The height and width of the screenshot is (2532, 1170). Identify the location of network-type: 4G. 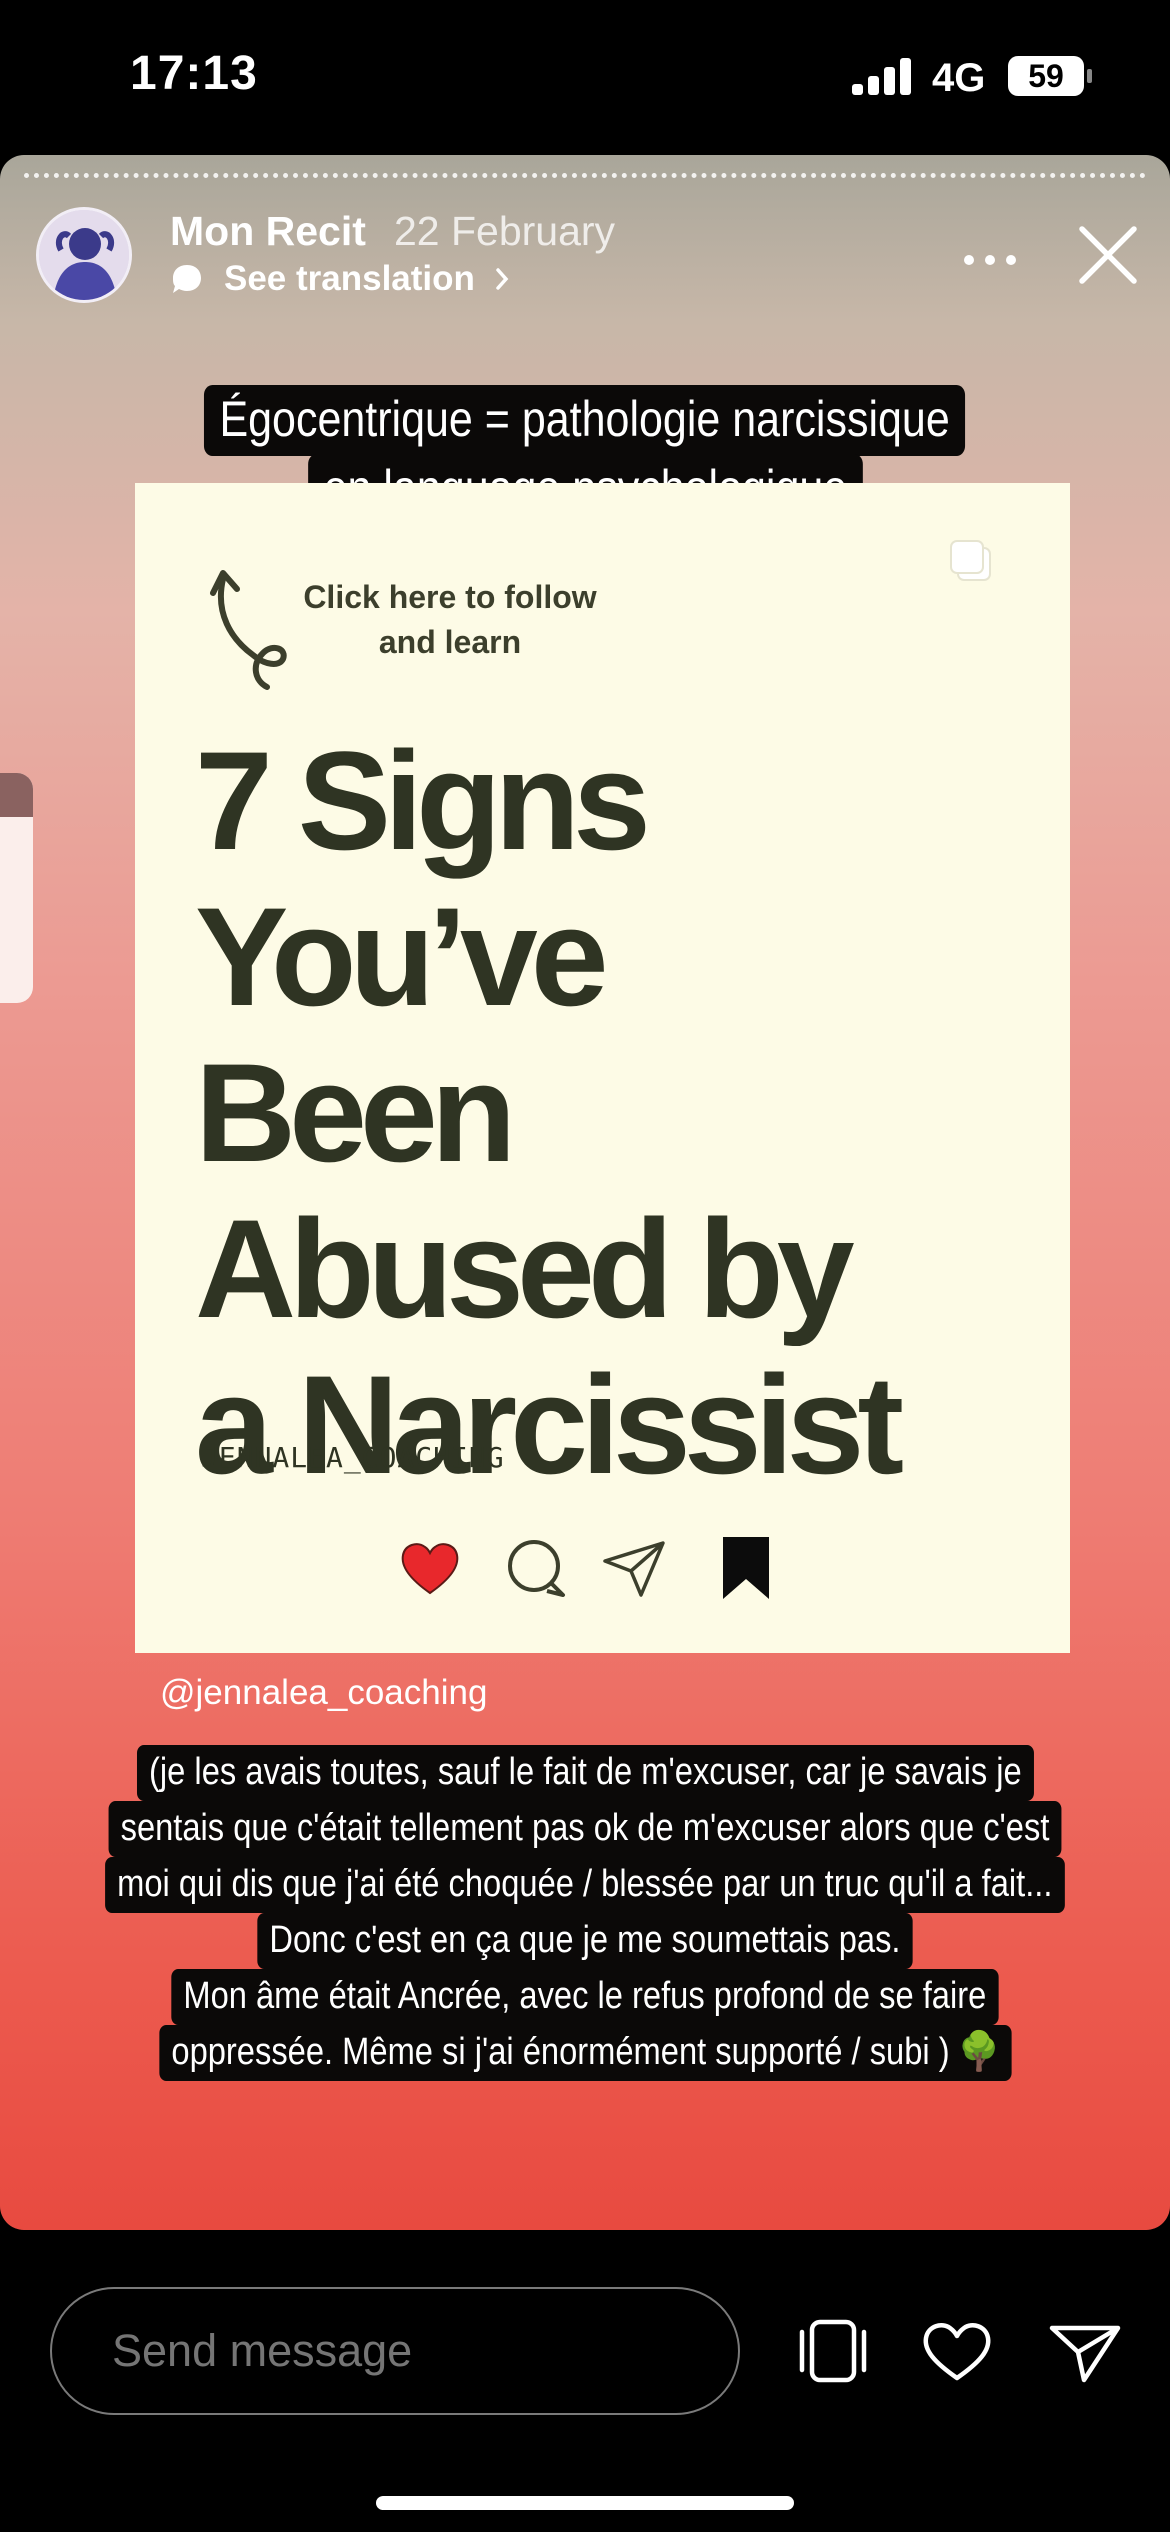
(959, 78).